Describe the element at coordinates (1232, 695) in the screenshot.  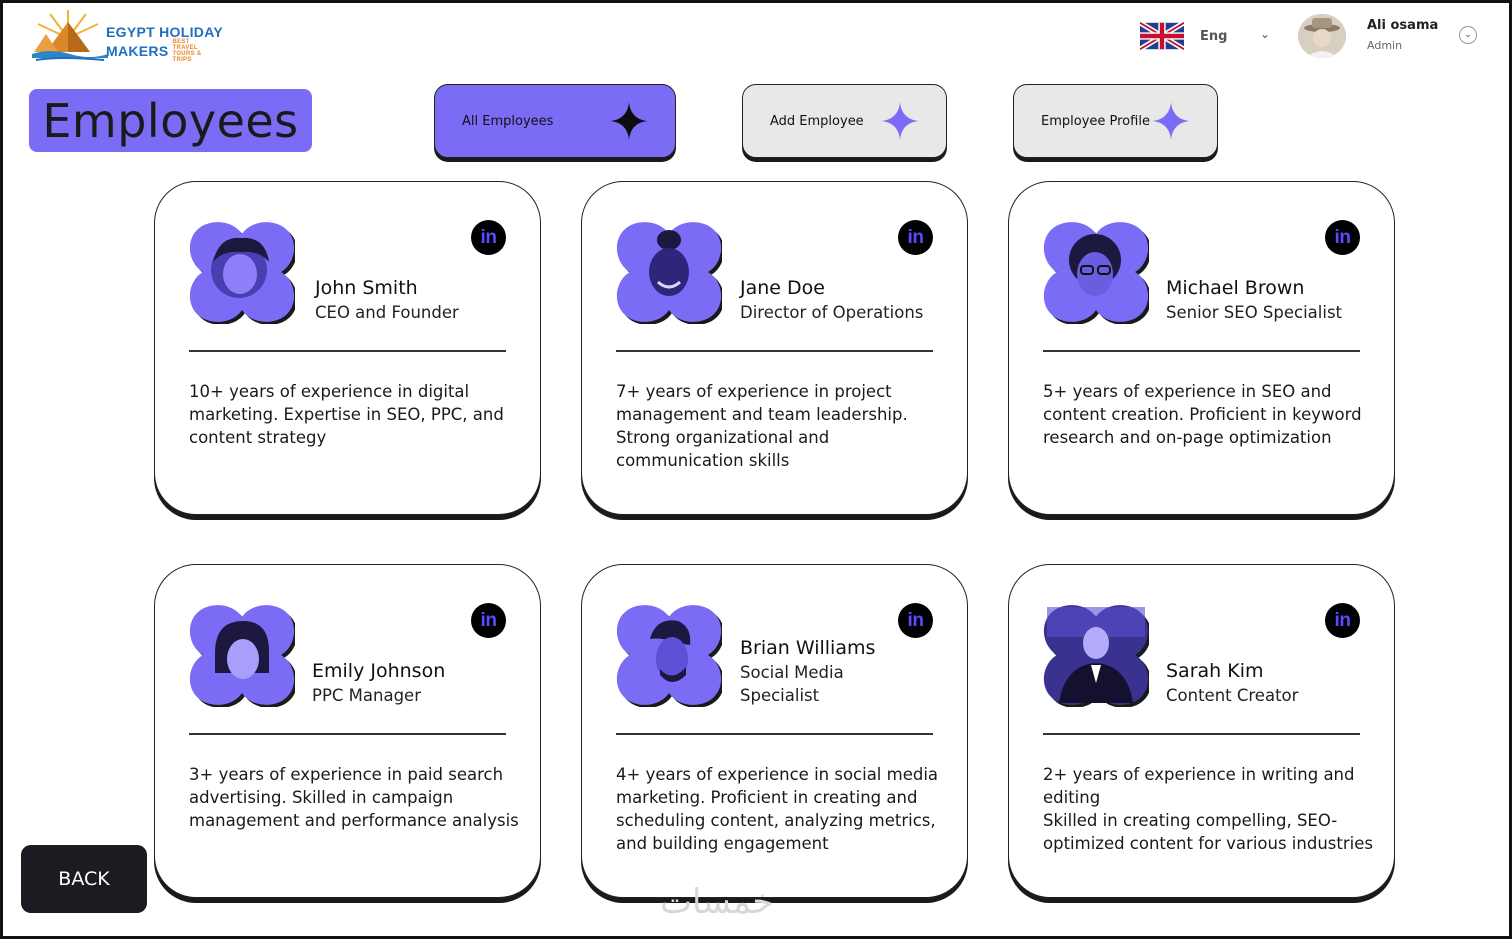
I see `employee-role: Content Creator` at that location.